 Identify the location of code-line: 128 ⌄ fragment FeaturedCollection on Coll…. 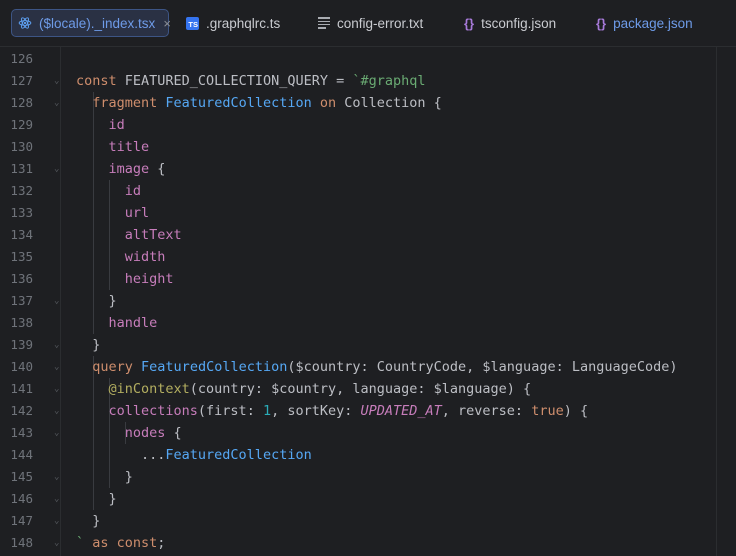
(368, 103).